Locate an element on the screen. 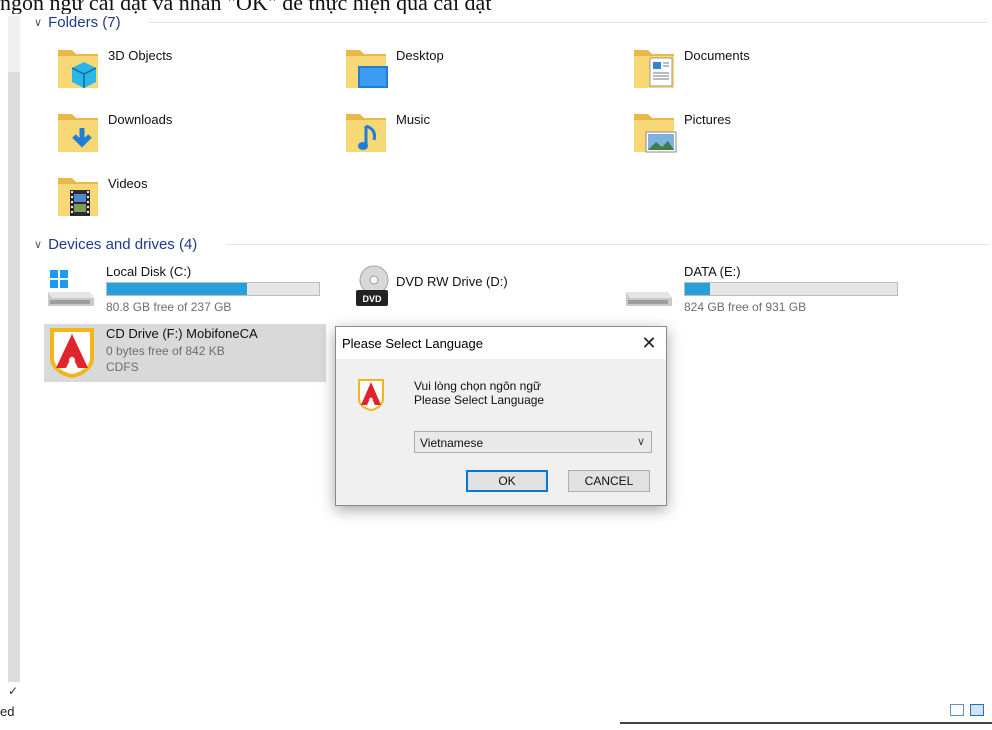  folder-label: Downloads is located at coordinates (140, 119).